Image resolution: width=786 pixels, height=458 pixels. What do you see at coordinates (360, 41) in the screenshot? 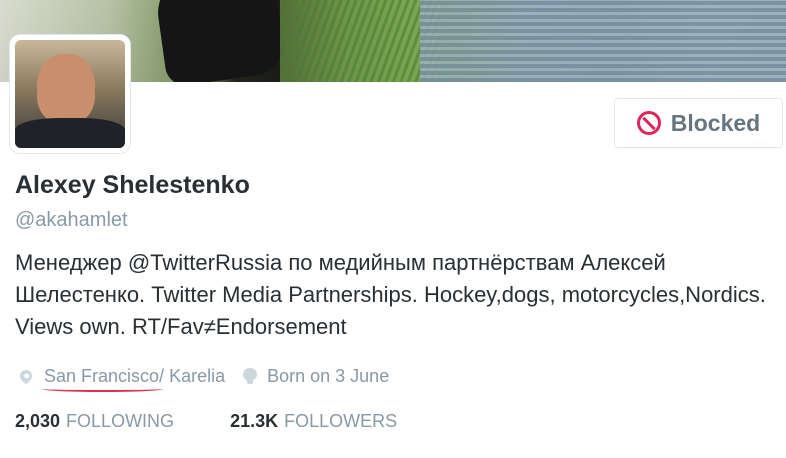
I see `banner-grass-shape` at bounding box center [360, 41].